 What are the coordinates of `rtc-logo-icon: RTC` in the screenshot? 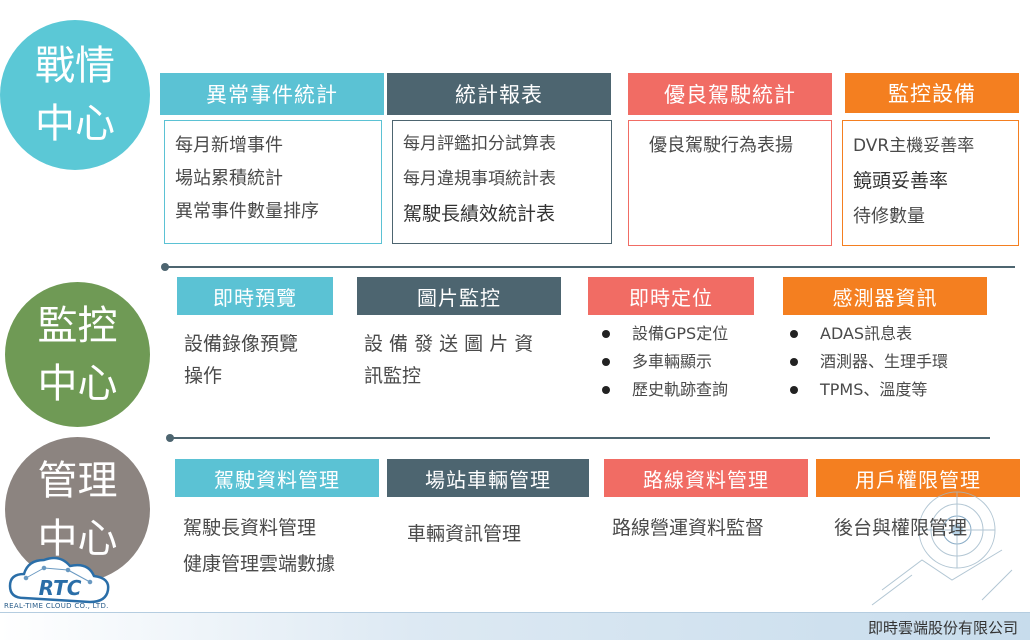 It's located at (59, 580).